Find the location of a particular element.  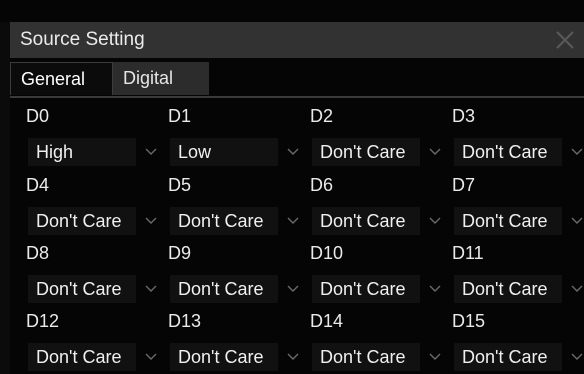

channel-label-d5: D5 is located at coordinates (180, 185).